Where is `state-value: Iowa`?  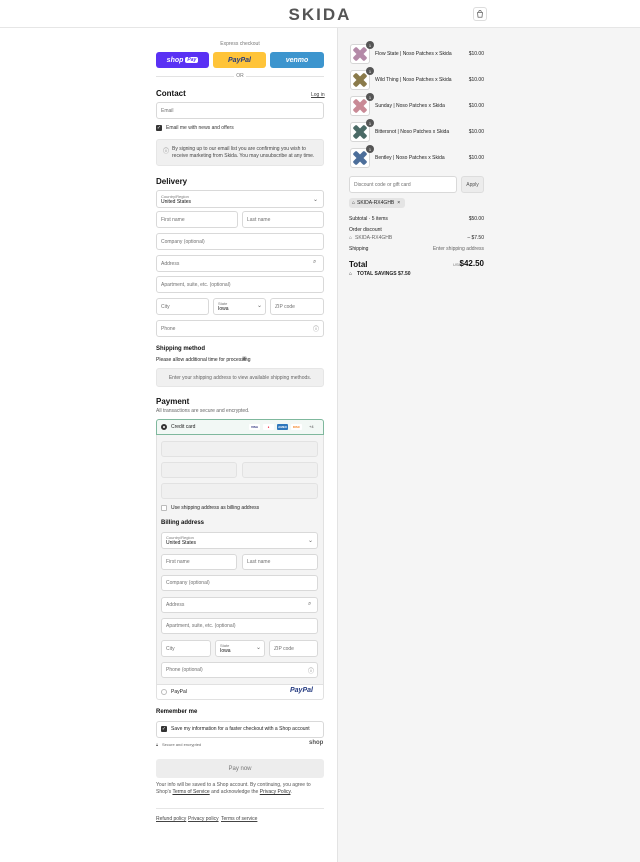 state-value: Iowa is located at coordinates (223, 309).